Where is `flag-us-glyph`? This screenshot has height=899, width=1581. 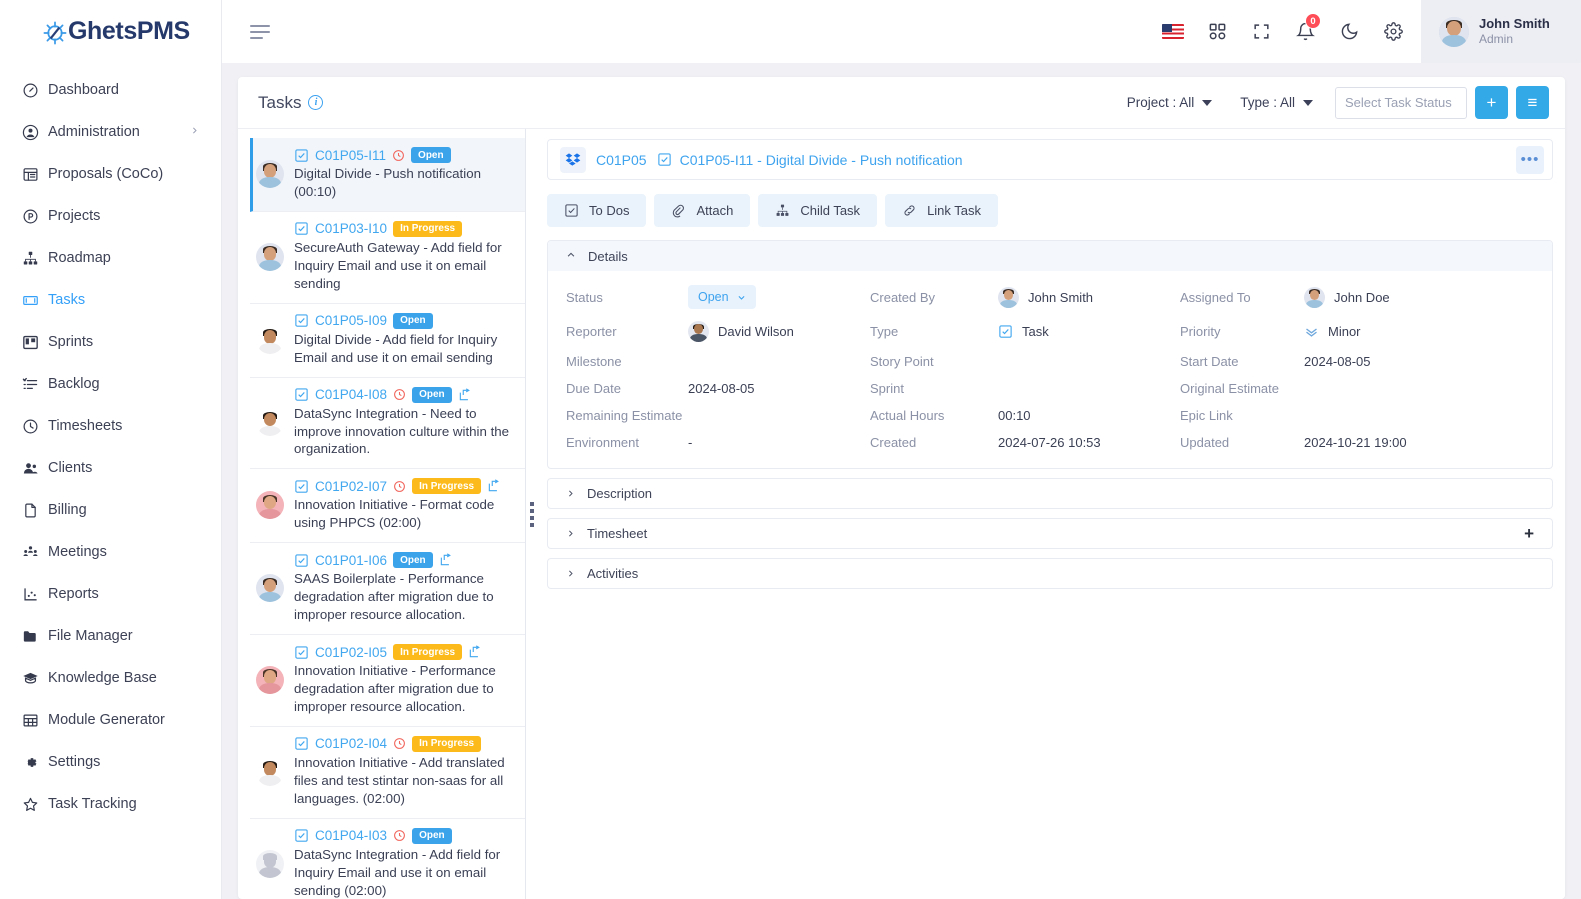 flag-us-glyph is located at coordinates (1173, 31).